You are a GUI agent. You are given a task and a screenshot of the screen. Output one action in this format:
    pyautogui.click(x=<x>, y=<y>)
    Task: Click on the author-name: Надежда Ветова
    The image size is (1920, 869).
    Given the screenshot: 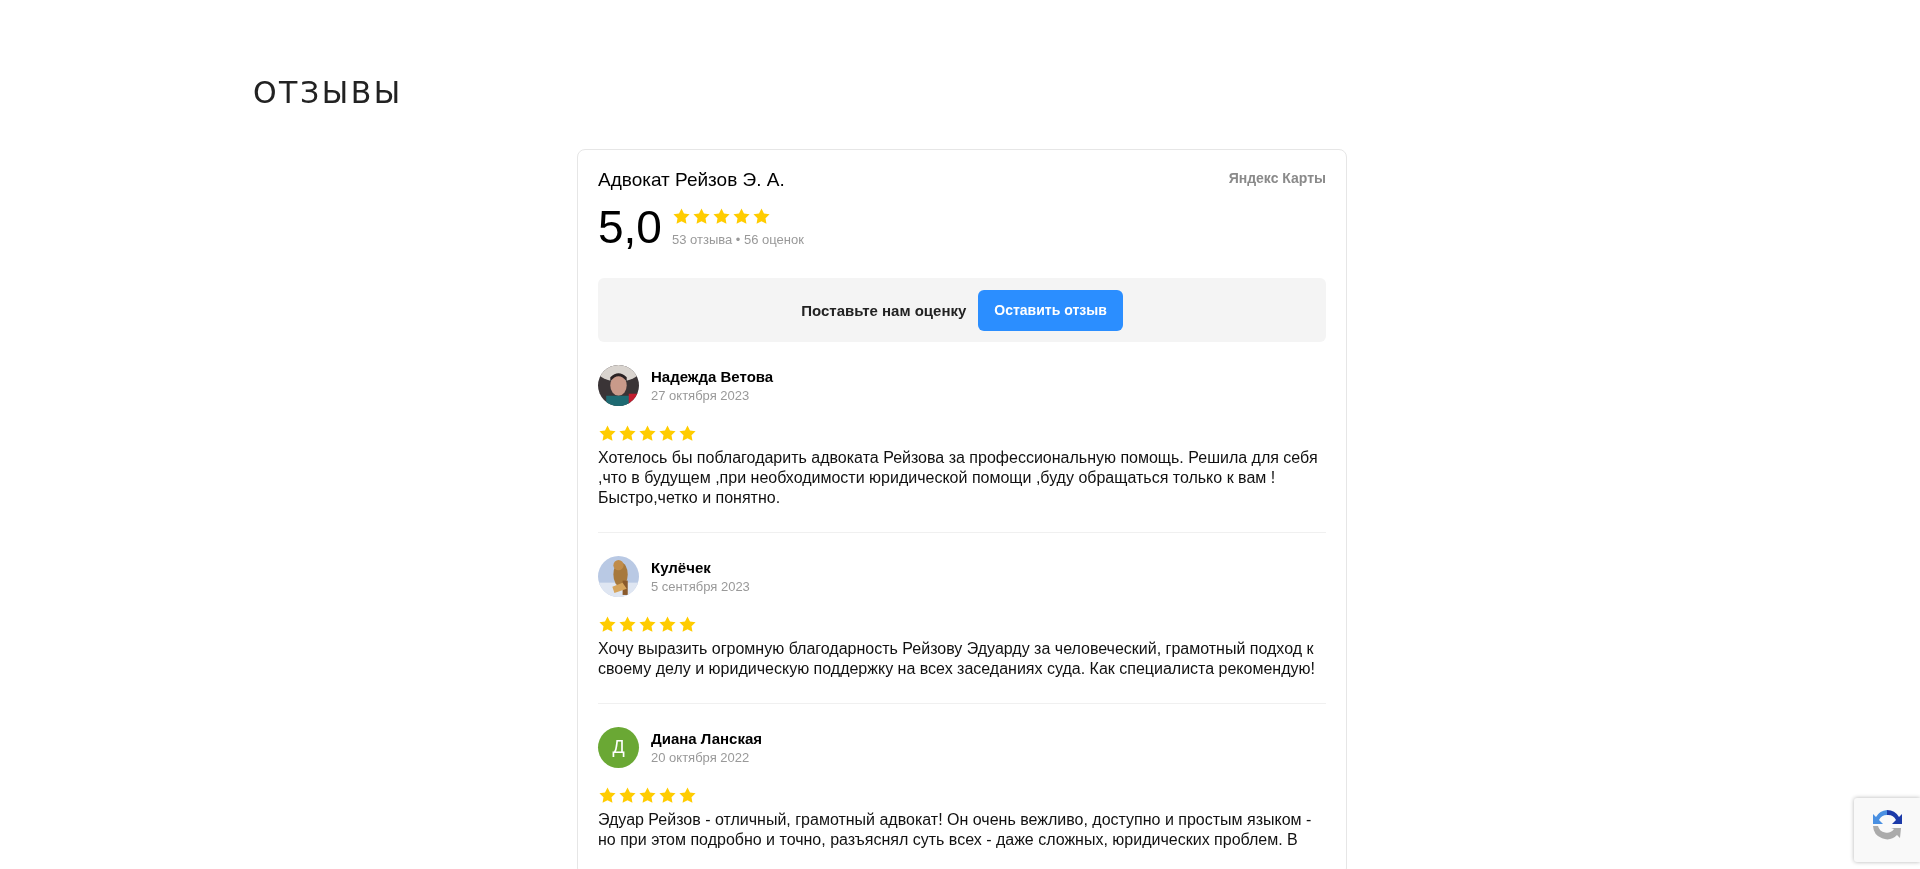 What is the action you would take?
    pyautogui.click(x=712, y=376)
    